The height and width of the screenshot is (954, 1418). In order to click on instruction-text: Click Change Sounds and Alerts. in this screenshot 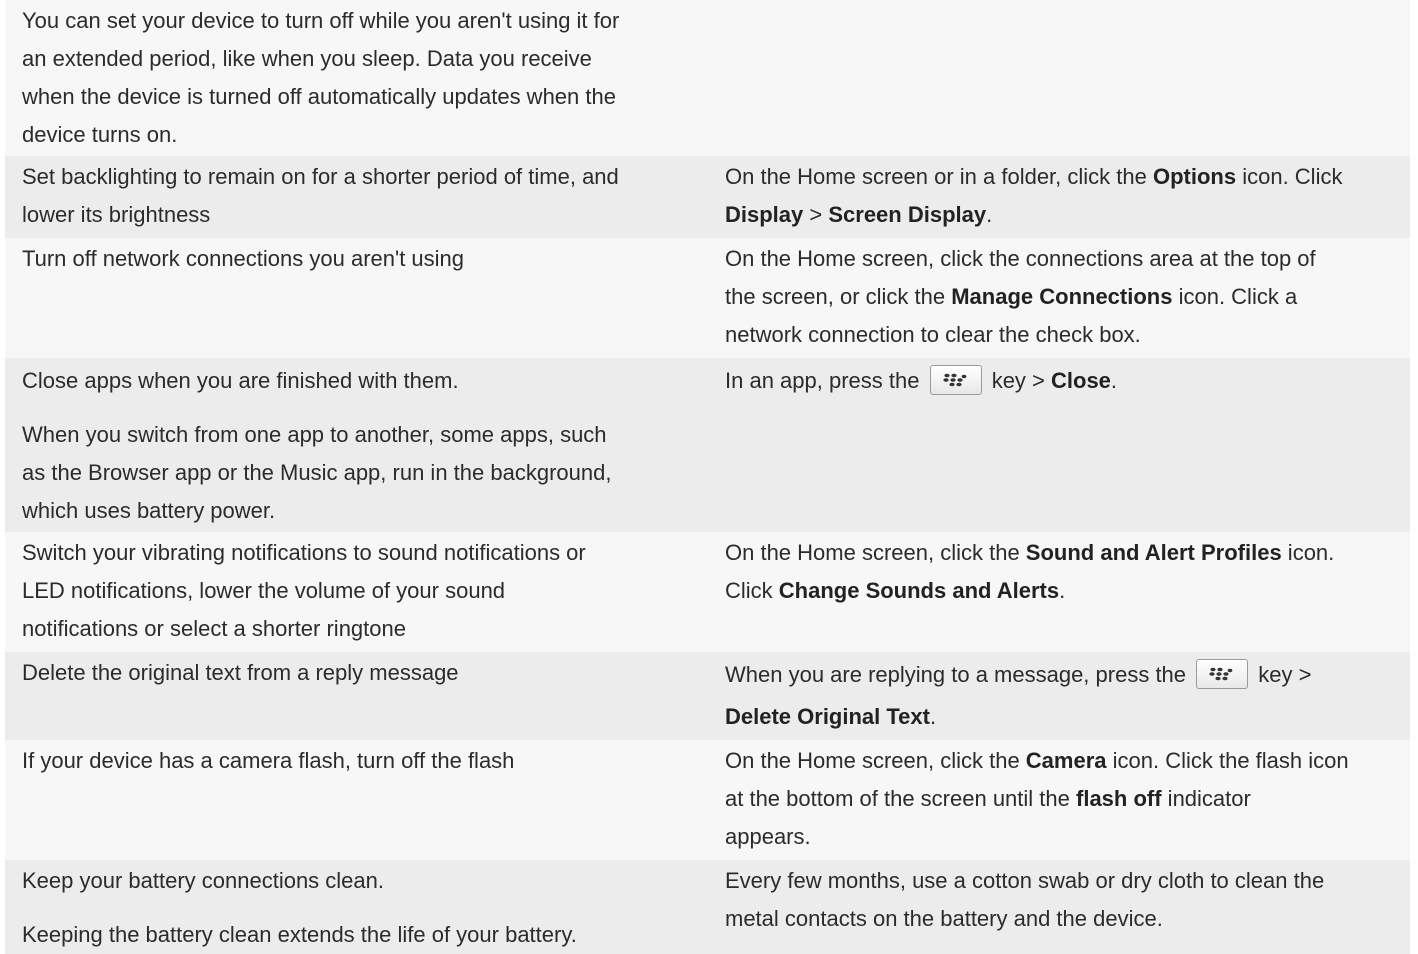, I will do `click(895, 590)`.